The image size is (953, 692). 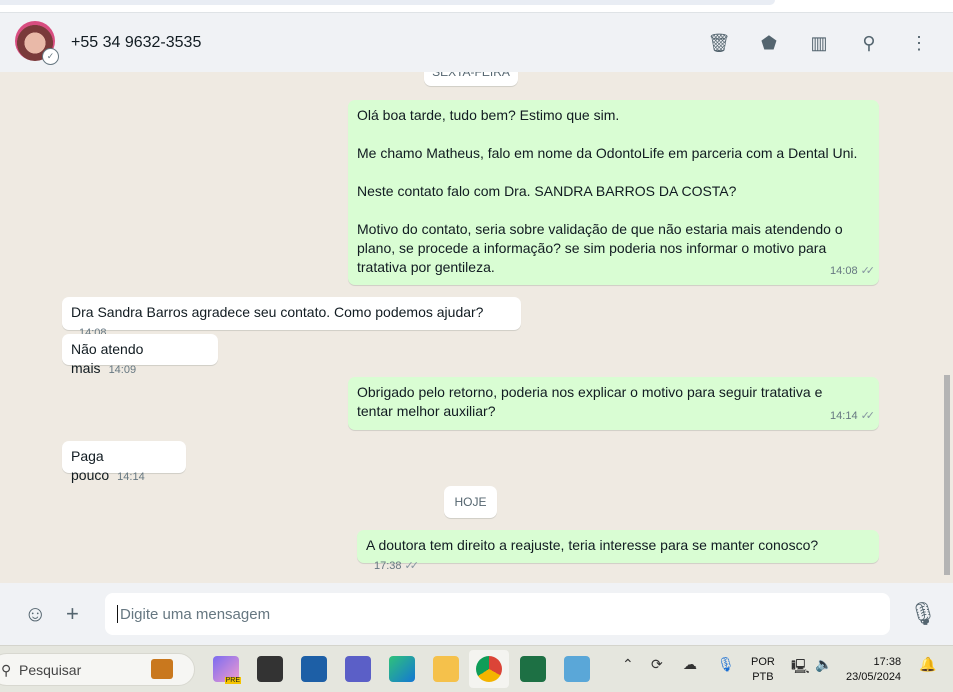 I want to click on task-view-icon, so click(x=270, y=669).